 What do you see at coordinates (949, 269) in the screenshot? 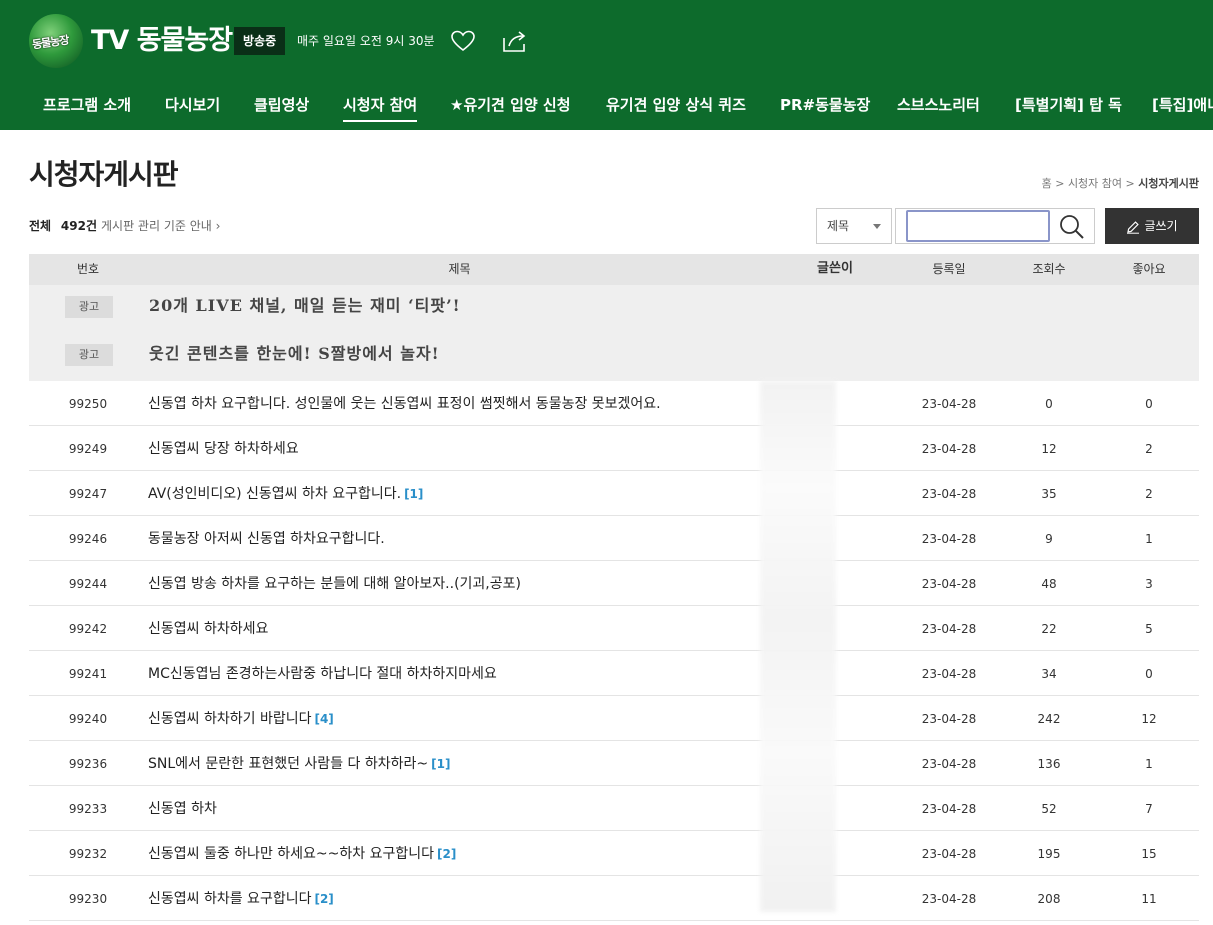
I see `col-header-date: 등록일` at bounding box center [949, 269].